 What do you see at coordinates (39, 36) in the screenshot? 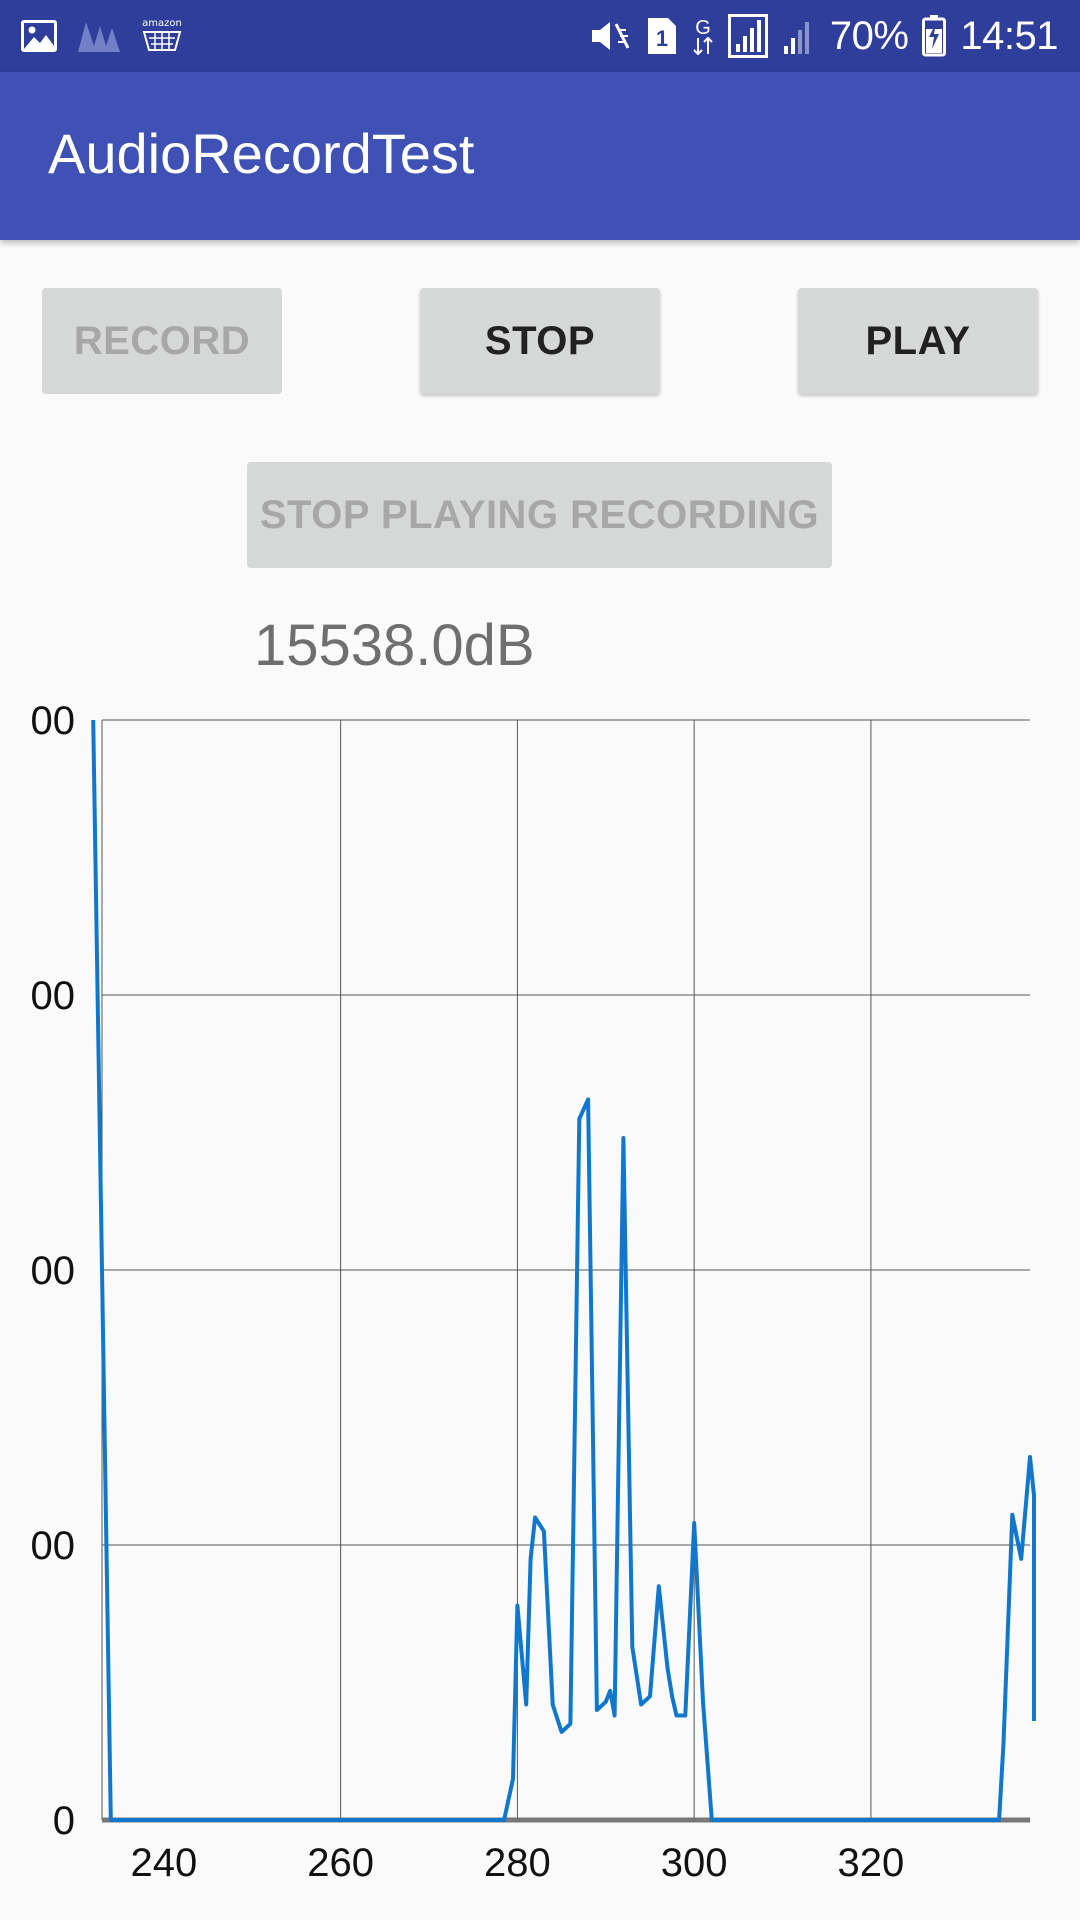
I see `image-icon` at bounding box center [39, 36].